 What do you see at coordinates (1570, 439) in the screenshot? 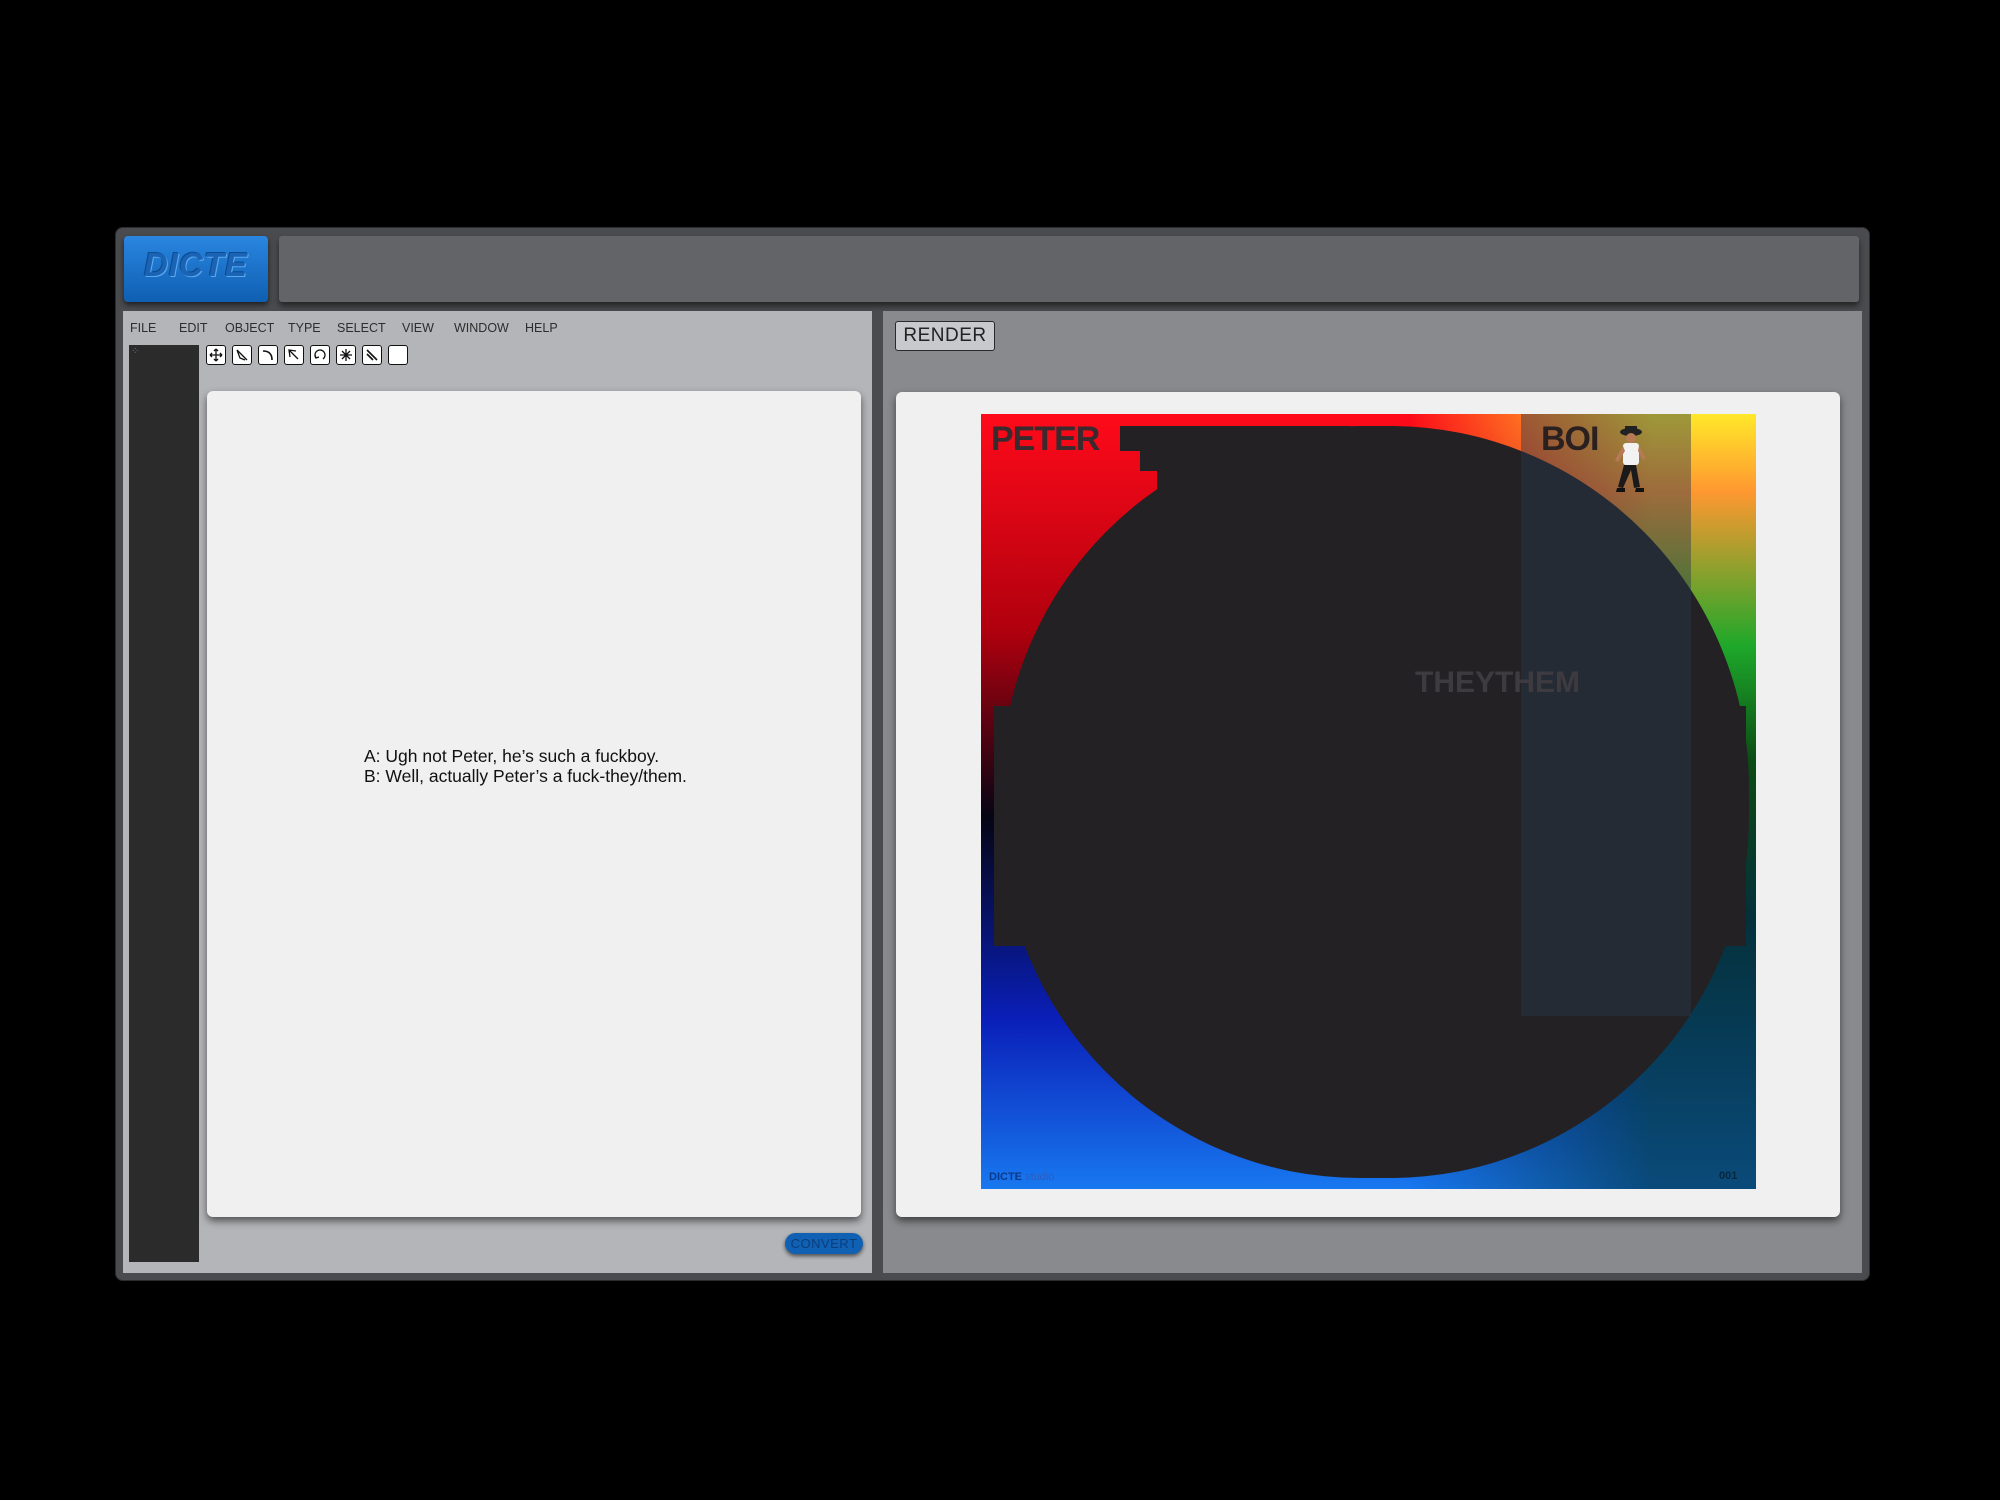
I see `poster-word-boi: BOI` at bounding box center [1570, 439].